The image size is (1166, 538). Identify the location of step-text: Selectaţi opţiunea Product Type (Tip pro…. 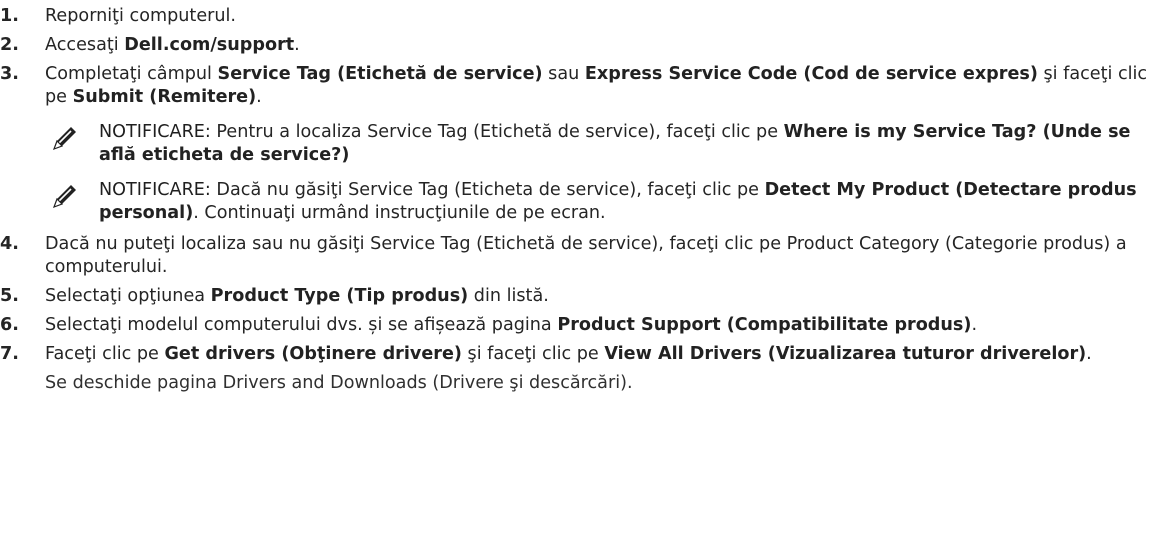
(605, 296).